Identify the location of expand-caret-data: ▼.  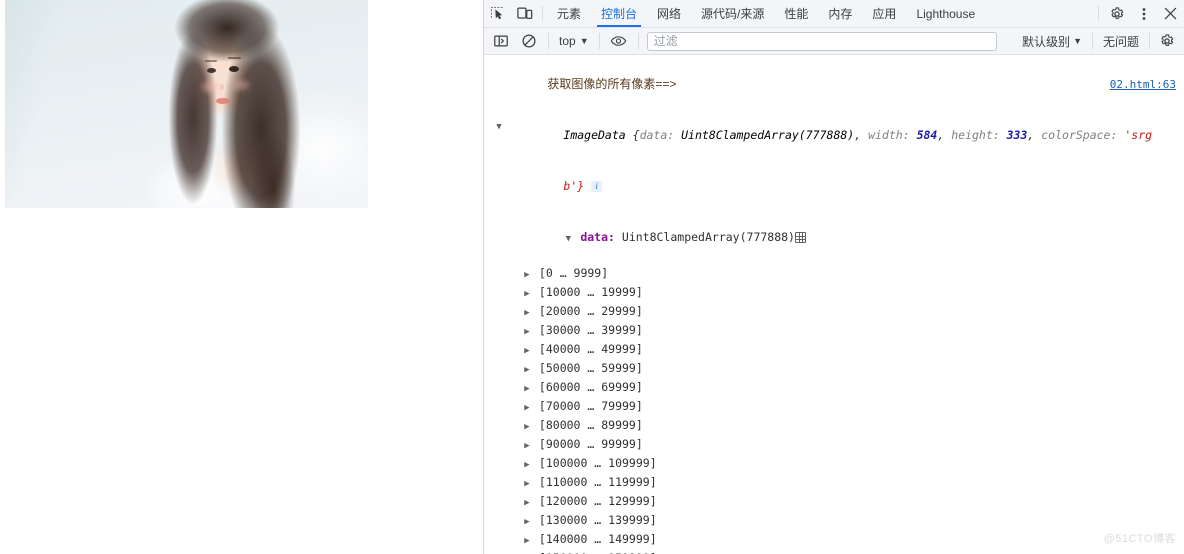
(568, 239).